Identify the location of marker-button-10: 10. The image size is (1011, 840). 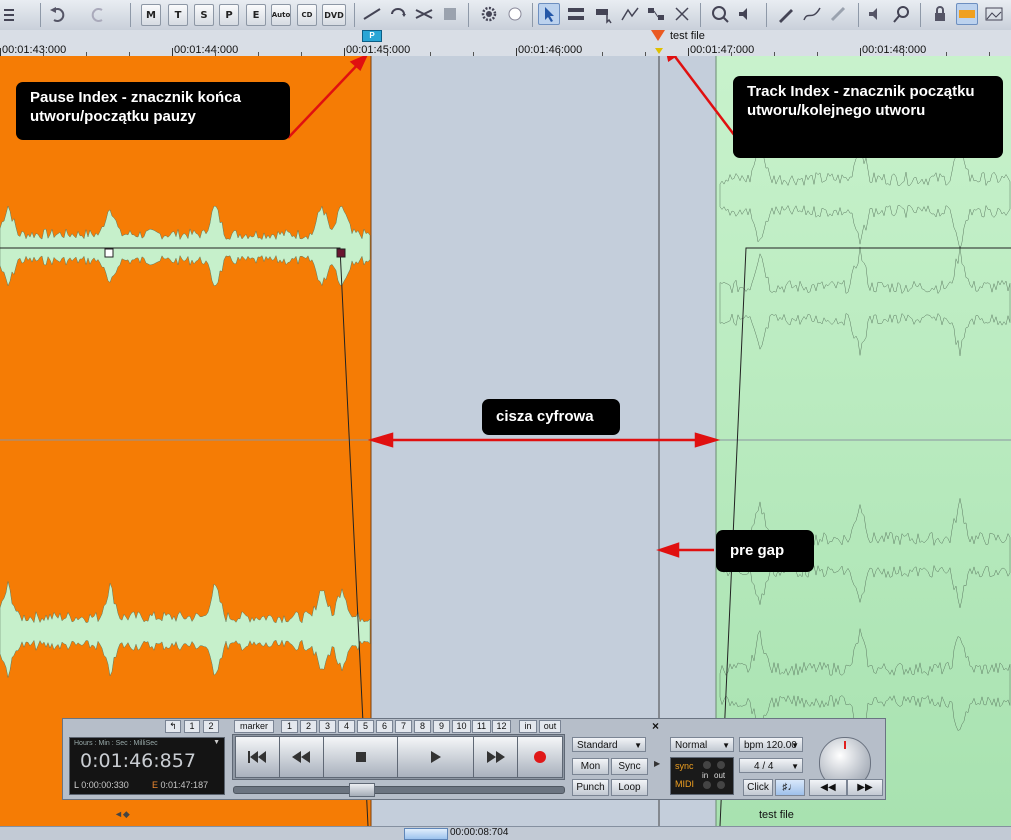
(461, 726).